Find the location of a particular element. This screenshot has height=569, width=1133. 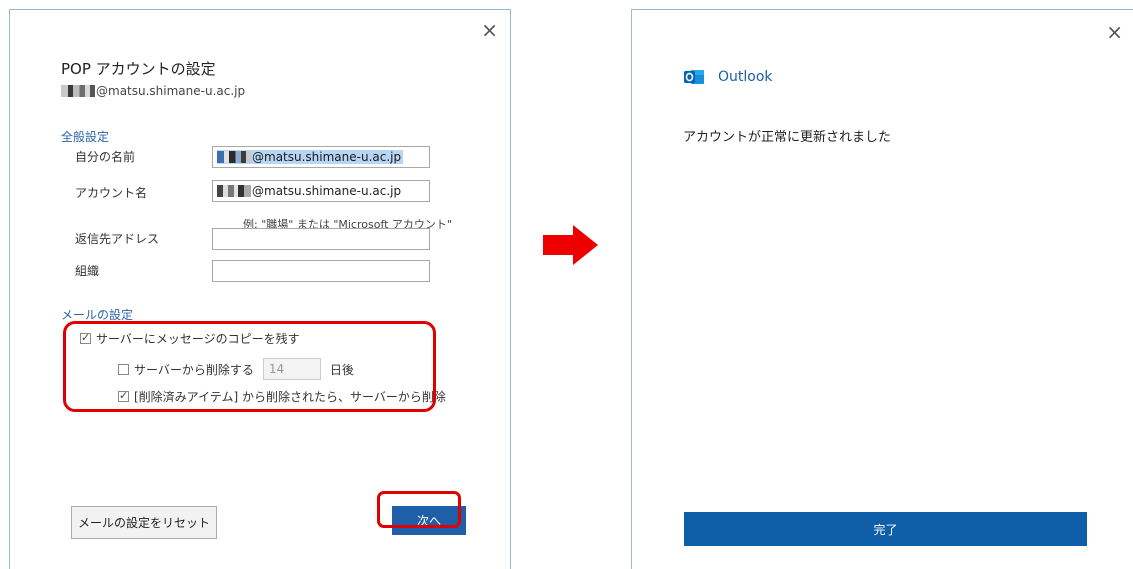

organization-input is located at coordinates (321, 271).